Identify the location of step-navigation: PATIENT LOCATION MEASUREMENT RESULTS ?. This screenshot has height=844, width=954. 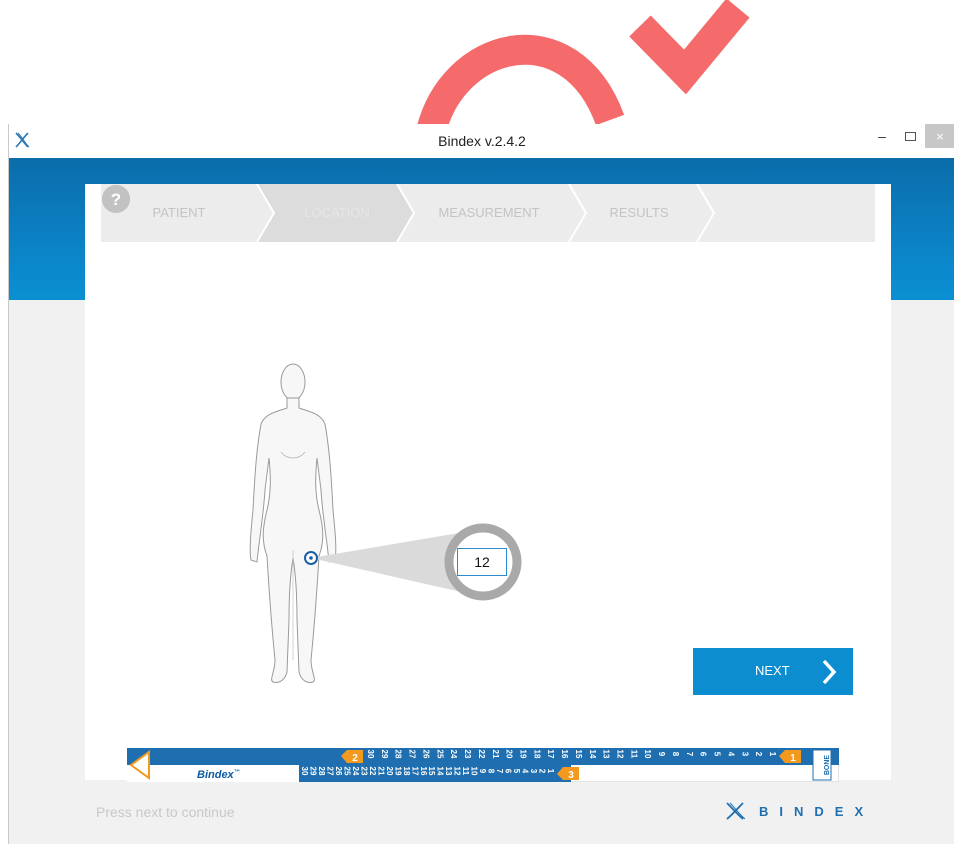
(488, 213).